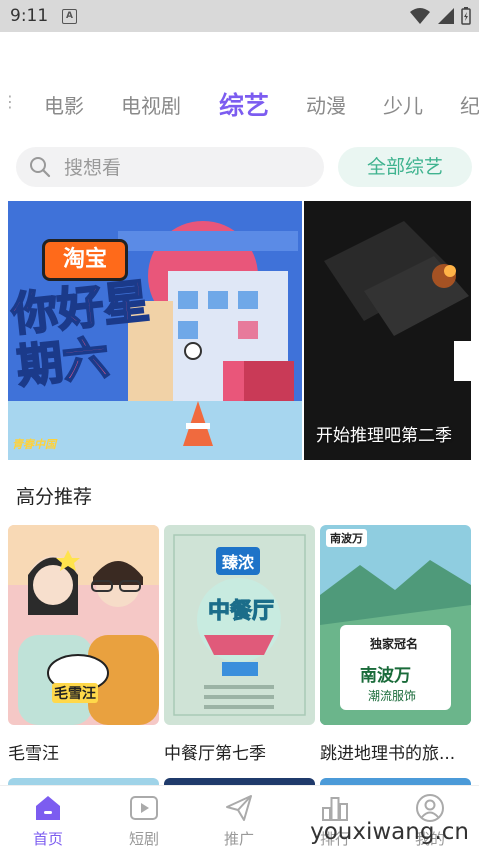 This screenshot has height=852, width=479. I want to click on search-box, so click(170, 168).